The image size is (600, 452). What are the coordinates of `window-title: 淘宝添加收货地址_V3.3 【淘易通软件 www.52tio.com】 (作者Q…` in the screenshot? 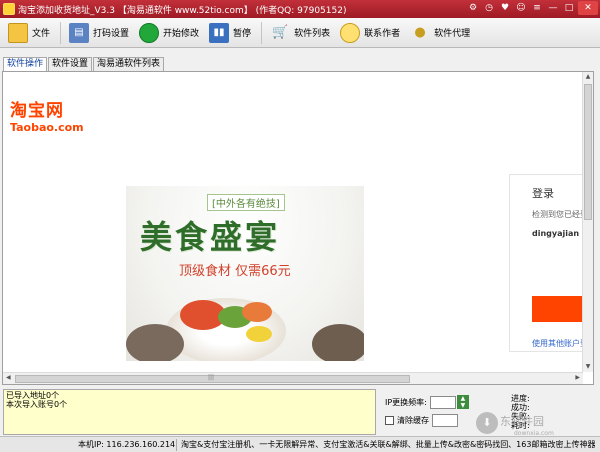 It's located at (182, 10).